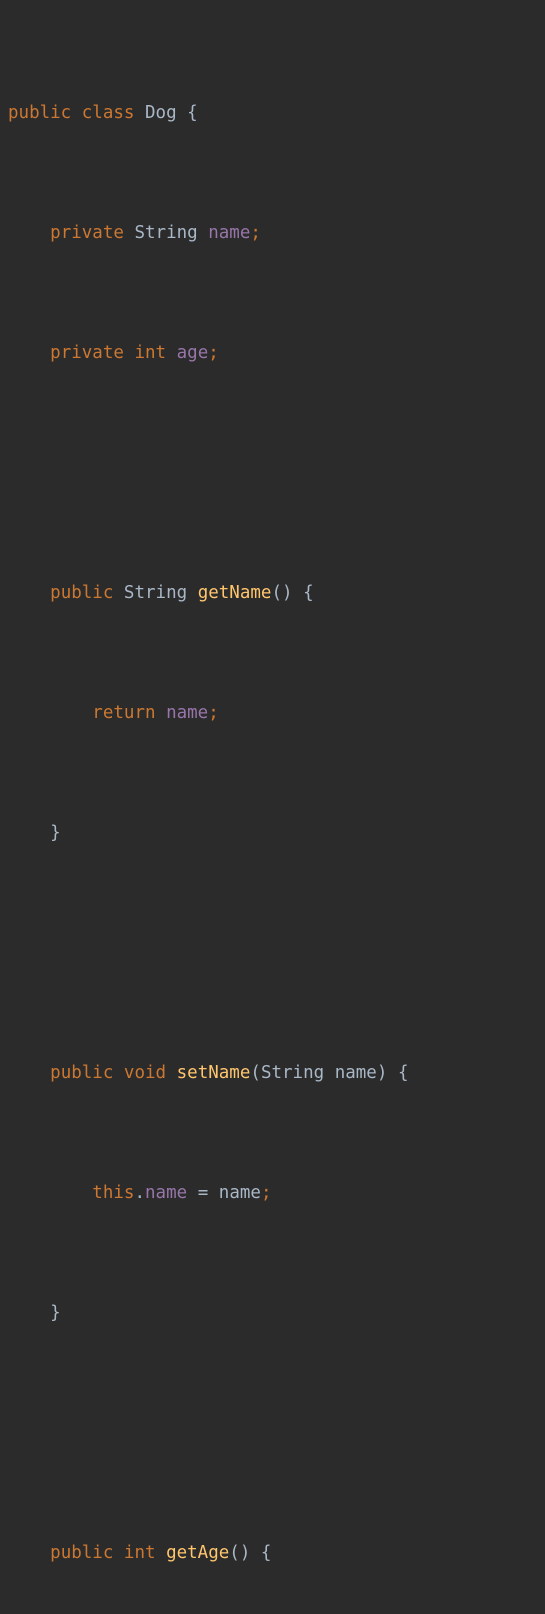  I want to click on code-line-5: public String getName() {, so click(276, 593).